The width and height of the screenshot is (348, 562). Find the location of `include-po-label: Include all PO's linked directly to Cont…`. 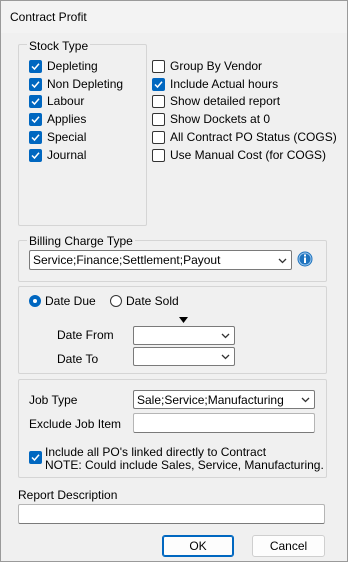

include-po-label: Include all PO's linked directly to Cont… is located at coordinates (156, 452).